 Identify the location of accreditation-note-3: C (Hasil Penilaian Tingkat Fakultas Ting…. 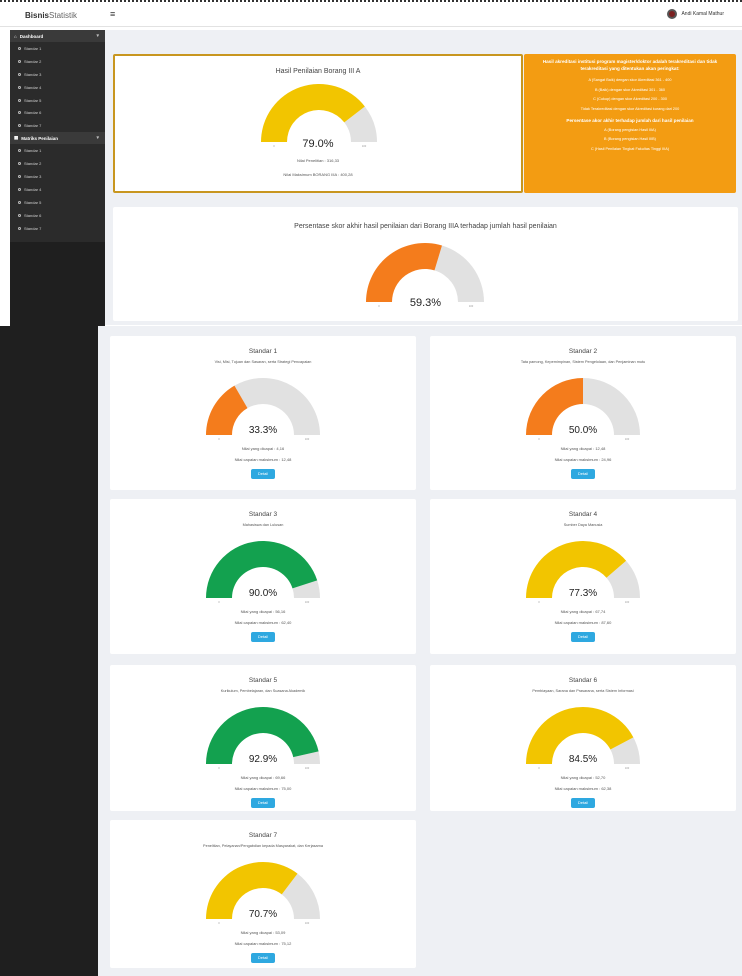
(630, 148).